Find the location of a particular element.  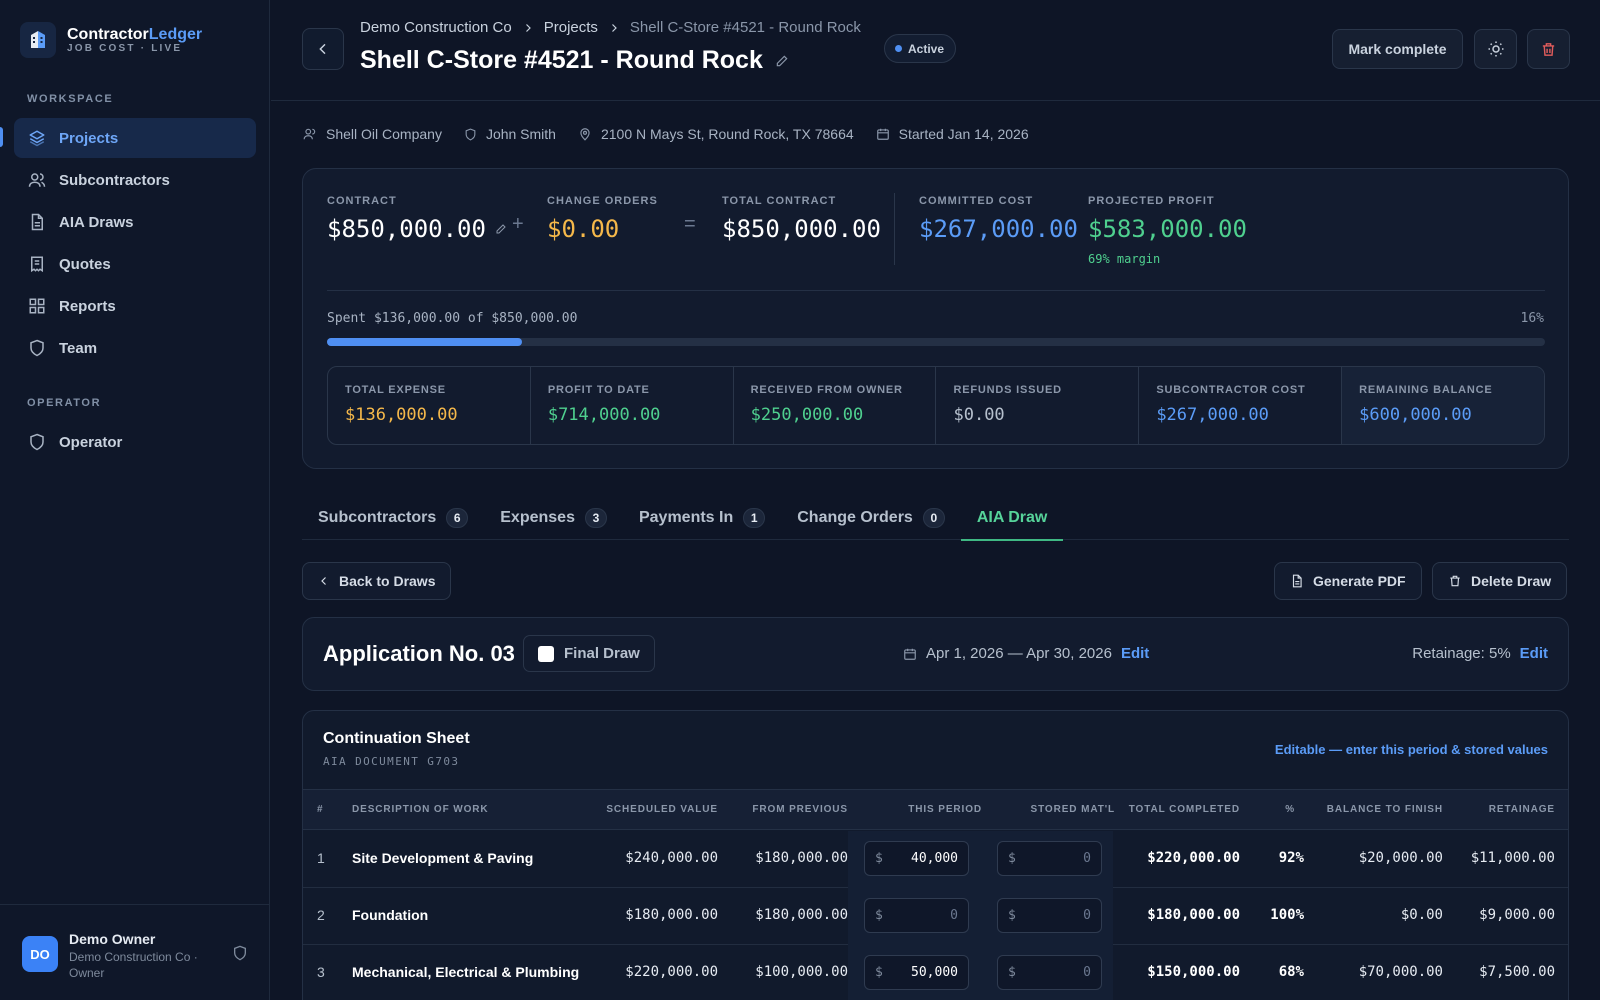

tab-label: Expenses is located at coordinates (537, 517).